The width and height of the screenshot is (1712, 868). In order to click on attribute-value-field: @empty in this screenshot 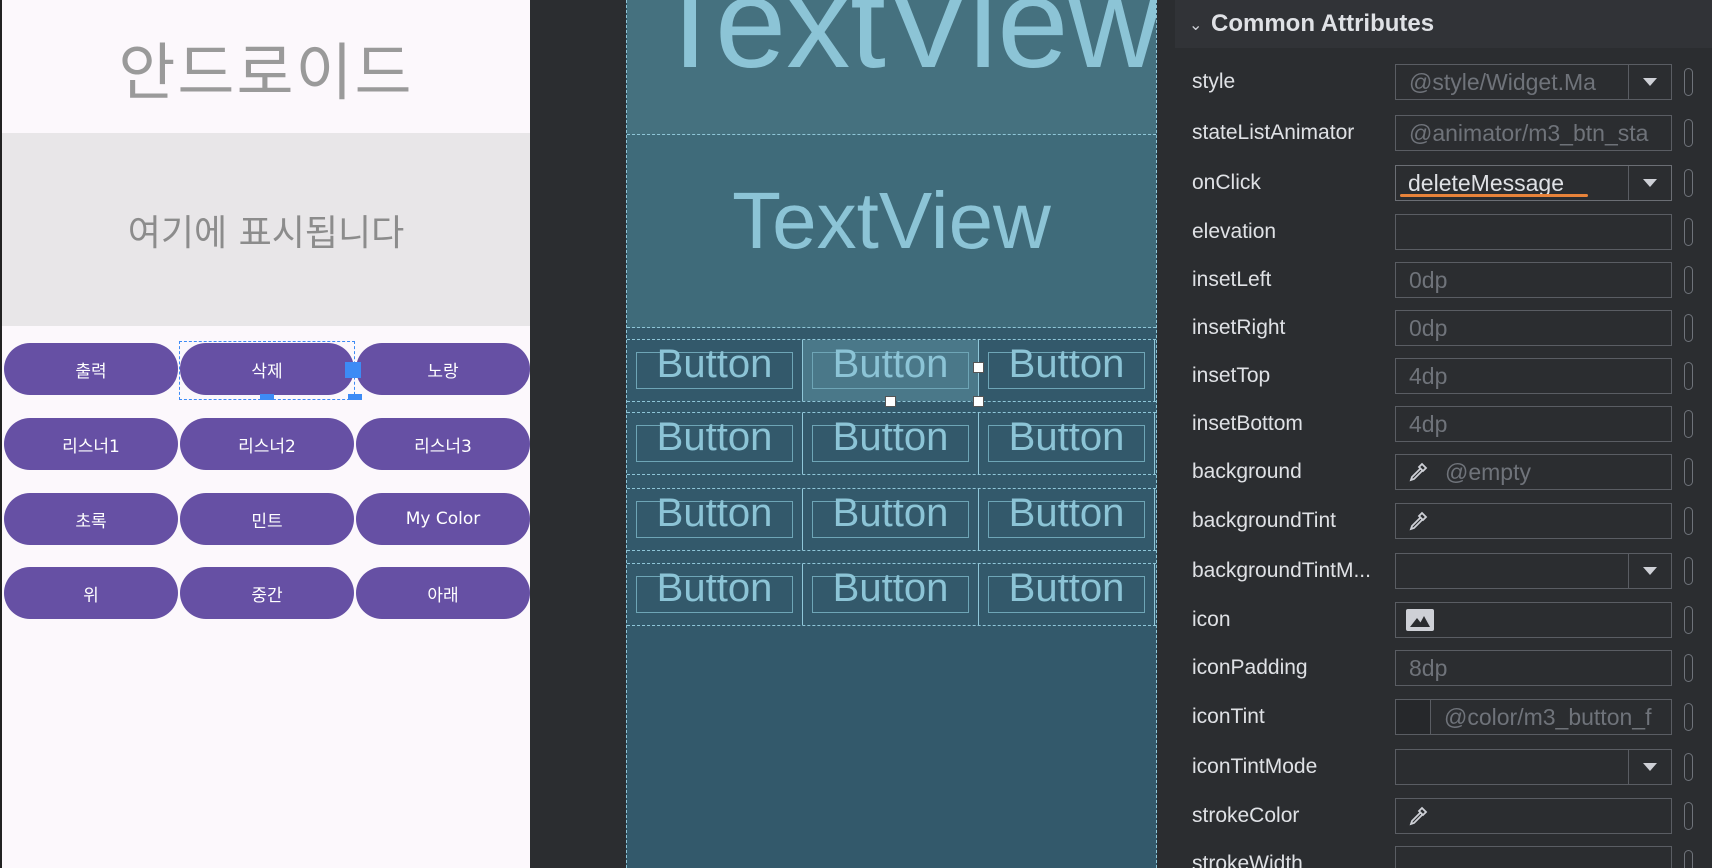, I will do `click(1533, 472)`.